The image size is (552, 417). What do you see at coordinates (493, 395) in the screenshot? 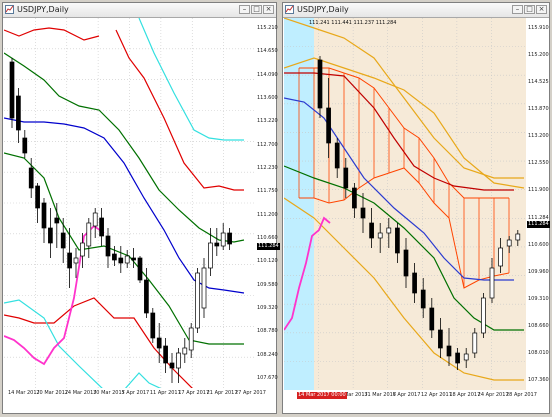
I see `time-axis-label: 24 Apr 2017` at bounding box center [493, 395].